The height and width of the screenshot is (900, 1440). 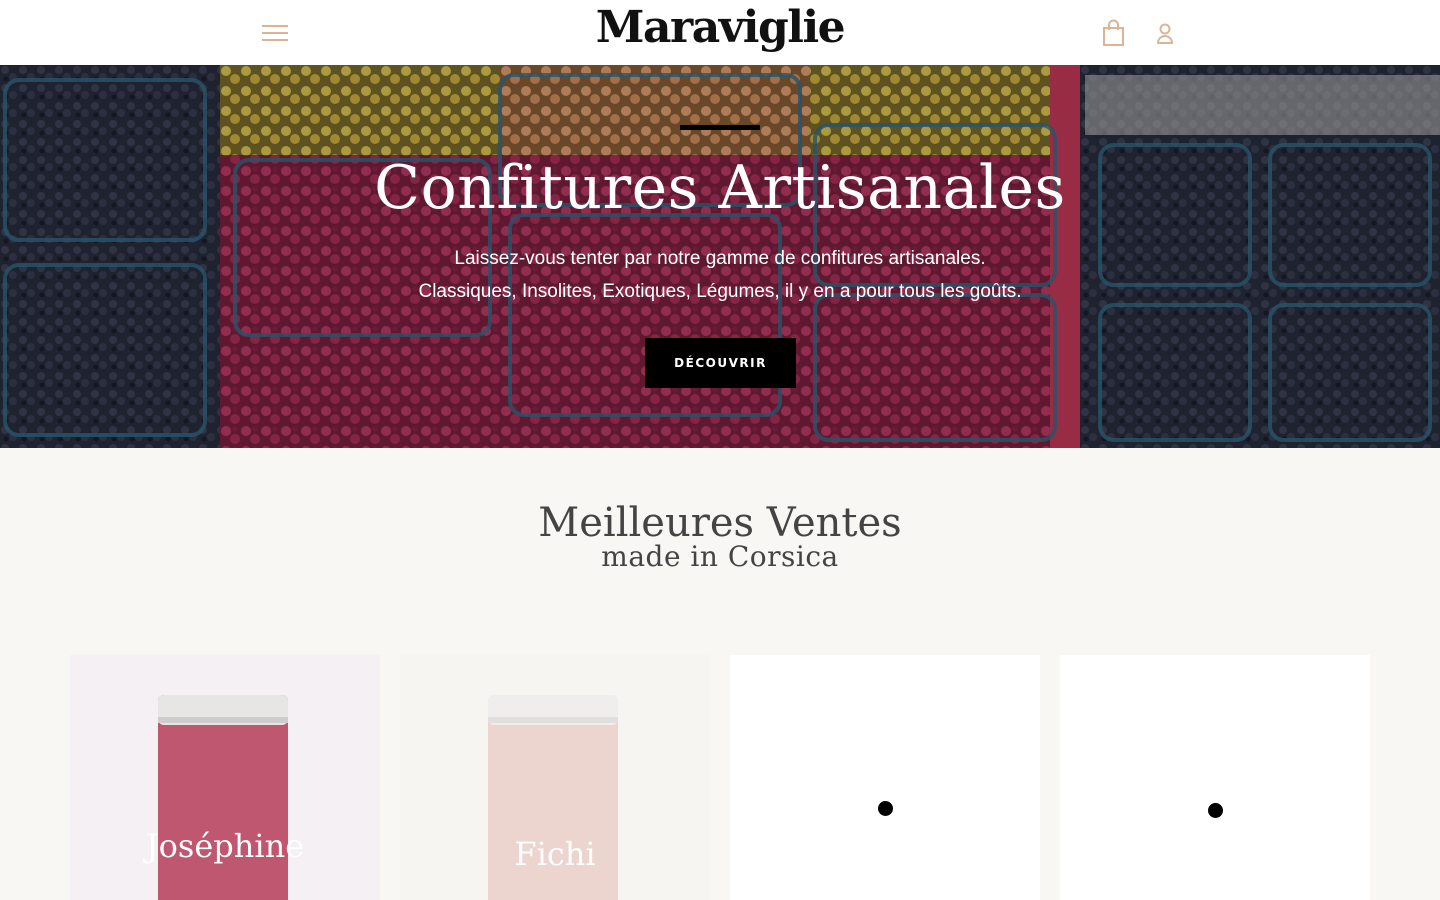 What do you see at coordinates (1114, 33) in the screenshot?
I see `shopping-bag-icon` at bounding box center [1114, 33].